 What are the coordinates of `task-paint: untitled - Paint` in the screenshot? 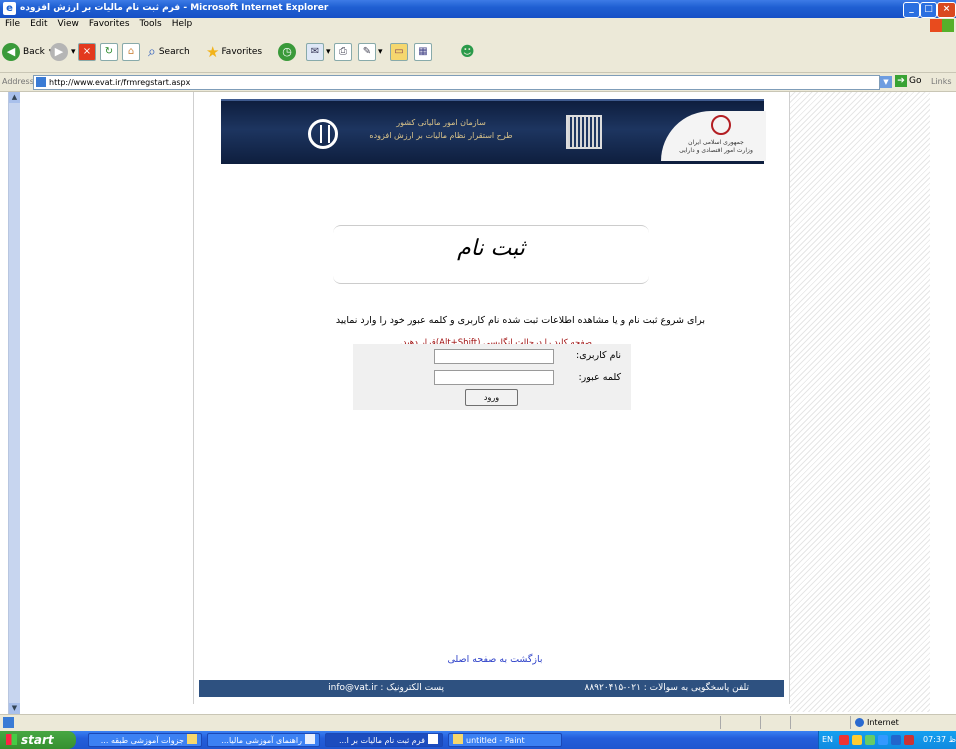 It's located at (505, 740).